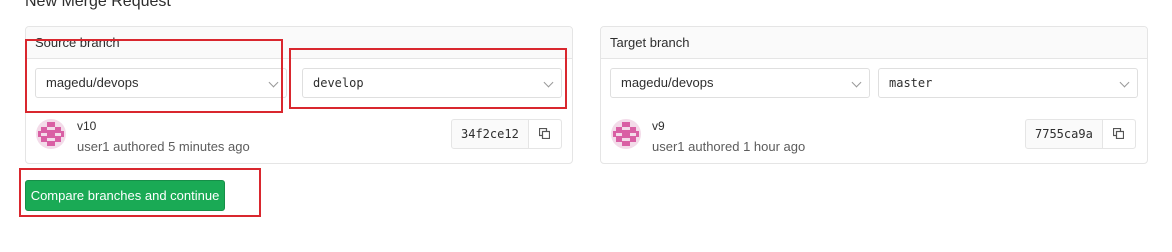 The height and width of the screenshot is (252, 1172). I want to click on commit-author: user1 authored 5 minutes ago, so click(163, 146).